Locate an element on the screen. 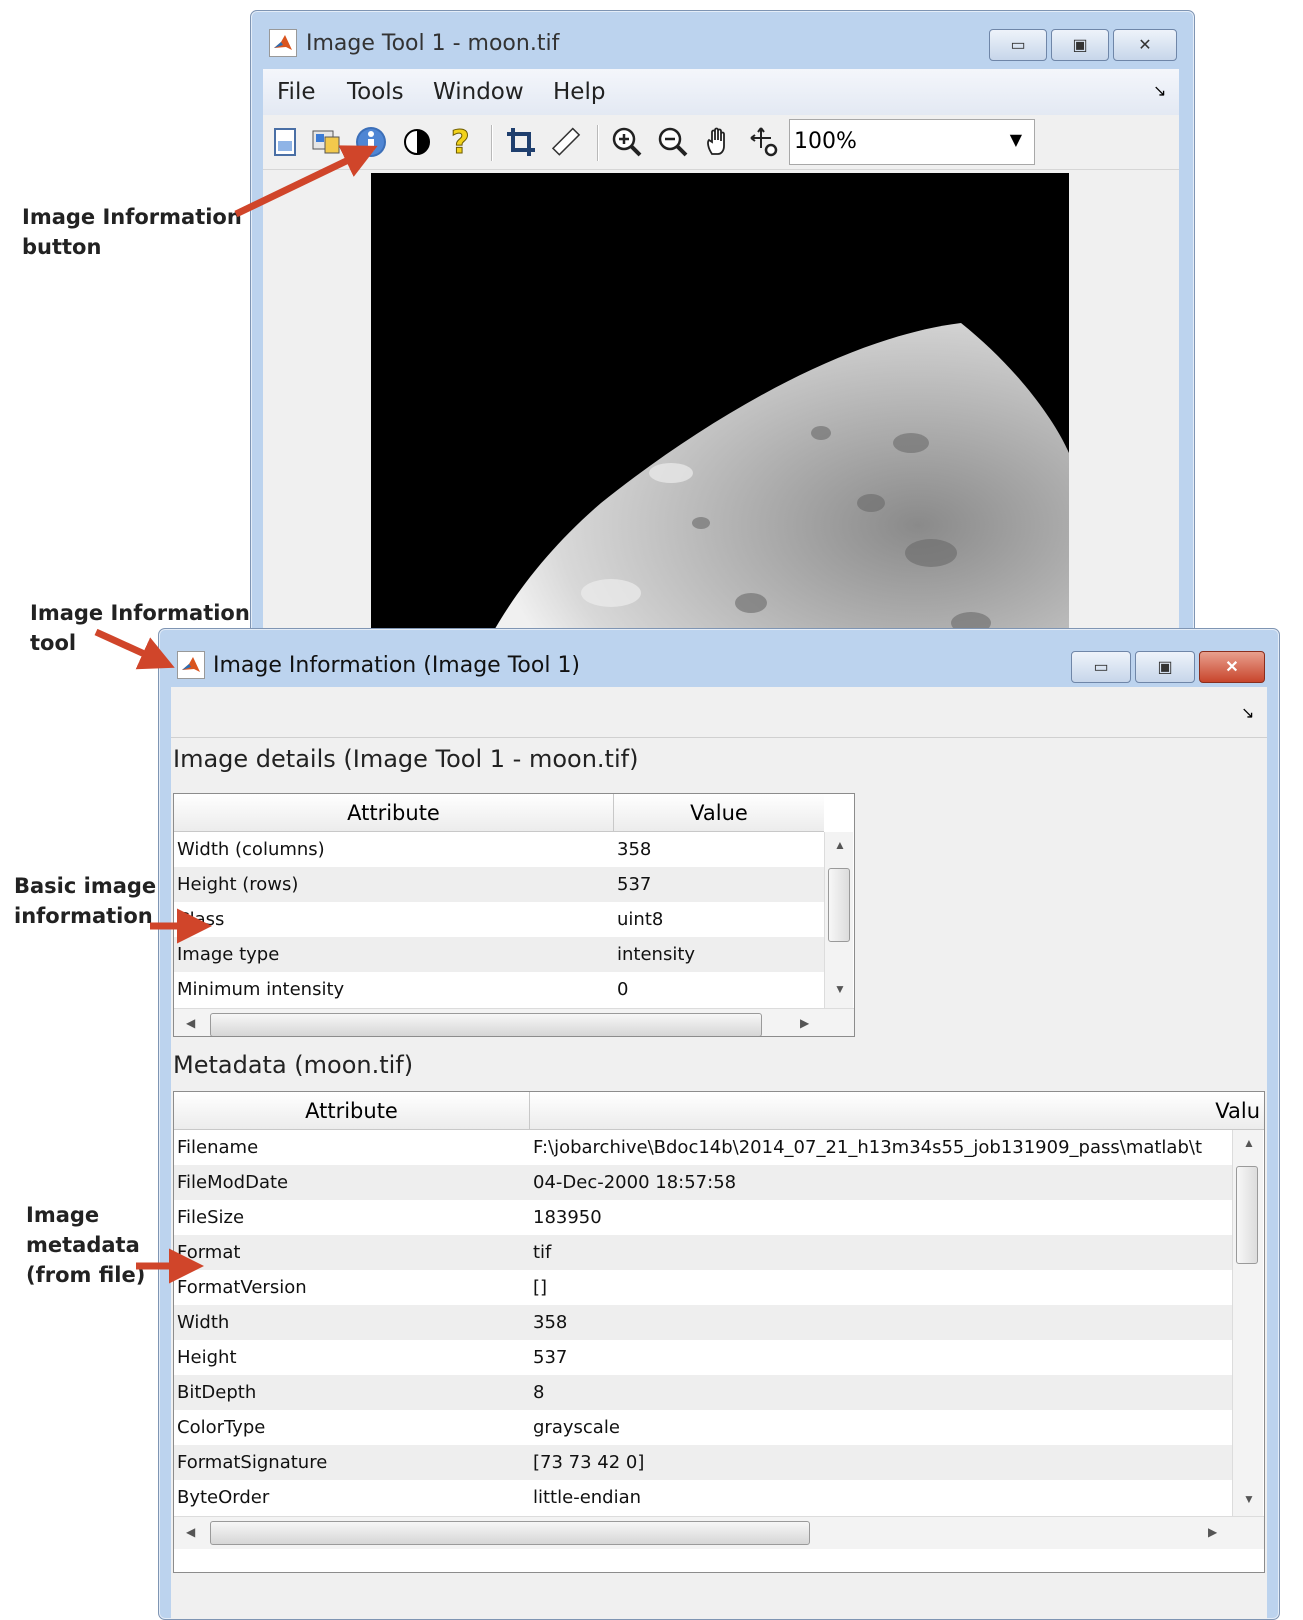 This screenshot has height=1620, width=1303. arrow-to-info-tool is located at coordinates (134, 649).